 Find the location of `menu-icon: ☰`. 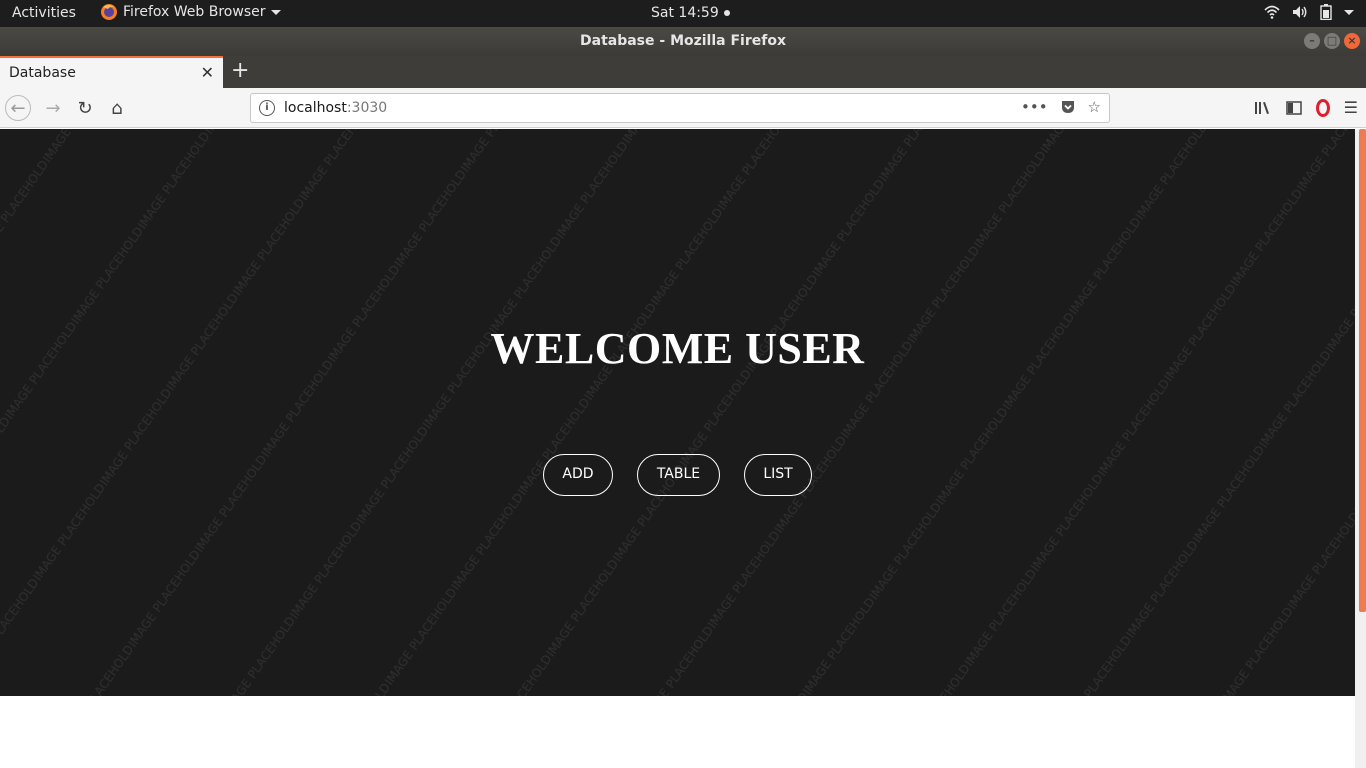

menu-icon: ☰ is located at coordinates (1351, 107).